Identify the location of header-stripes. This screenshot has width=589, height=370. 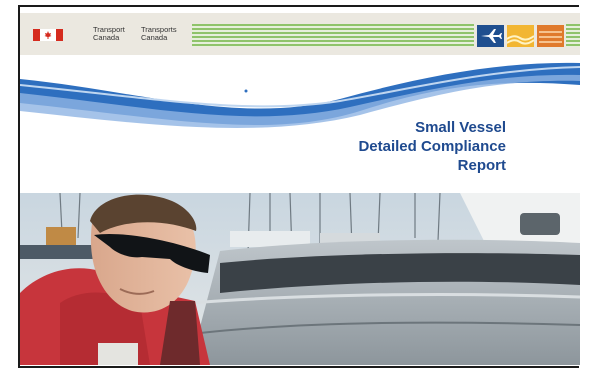
(333, 35).